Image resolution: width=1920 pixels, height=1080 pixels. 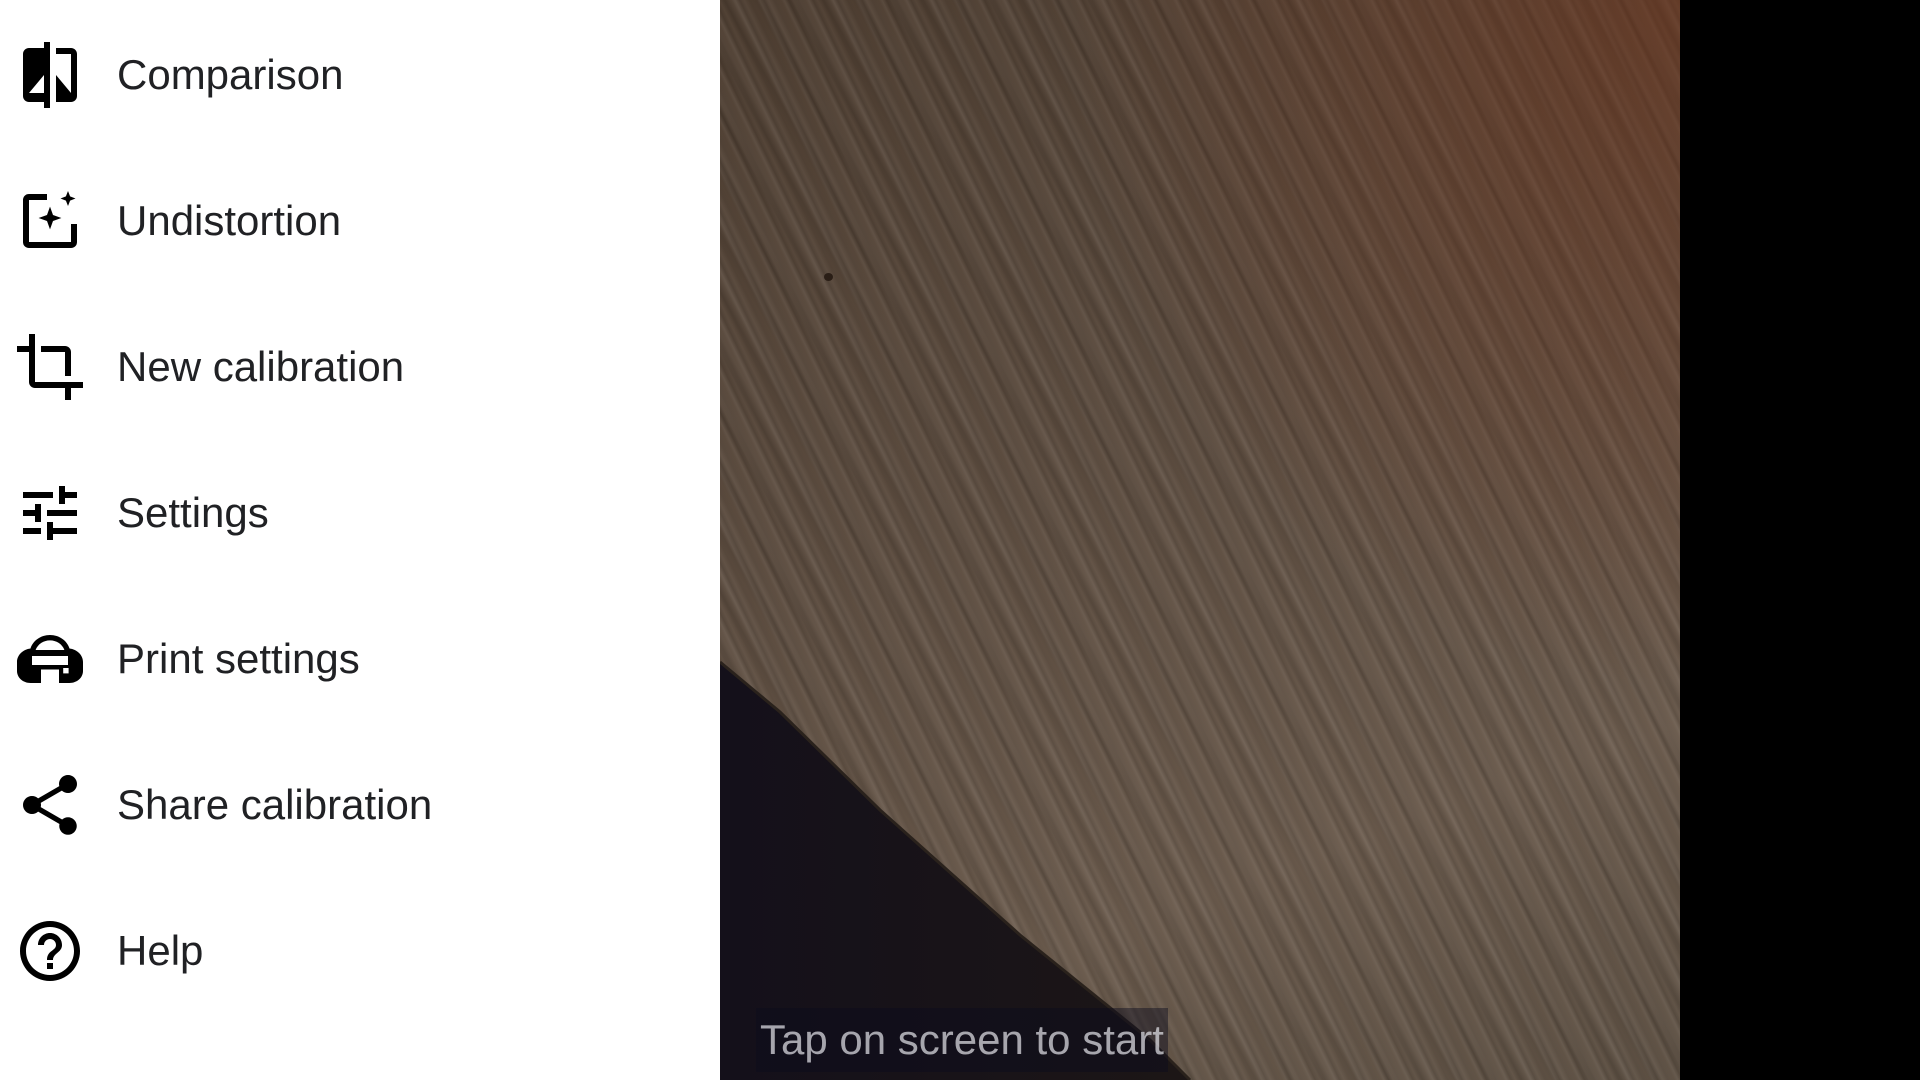 What do you see at coordinates (50, 221) in the screenshot?
I see `auto-fix-image-icon` at bounding box center [50, 221].